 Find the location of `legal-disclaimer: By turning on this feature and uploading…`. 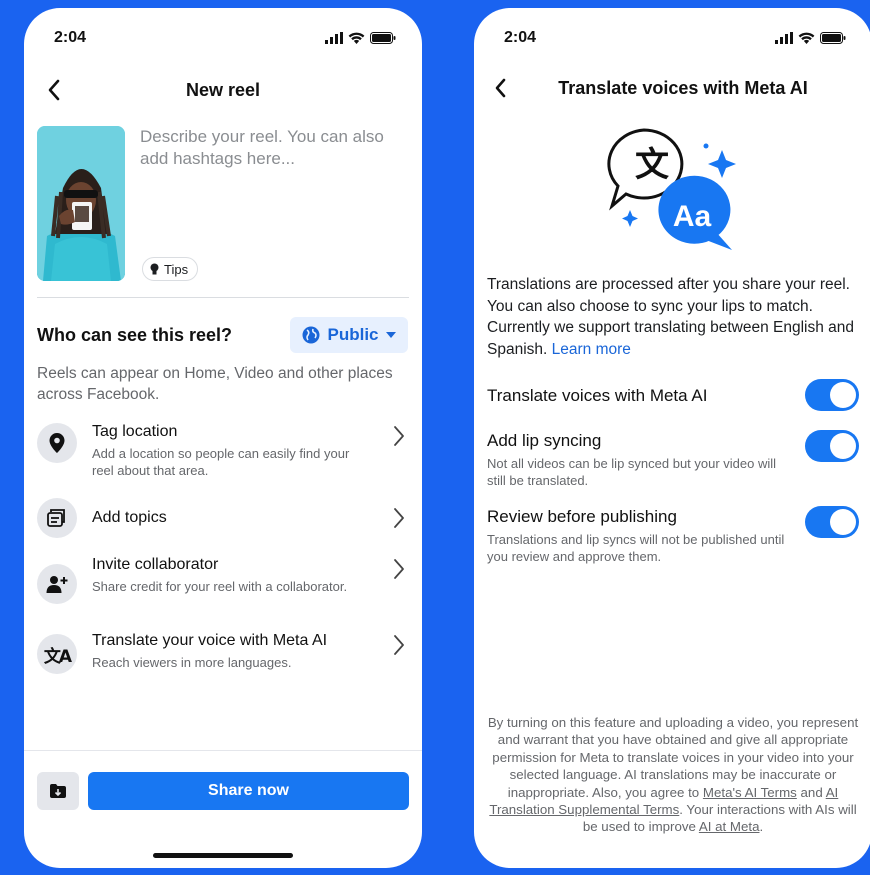

legal-disclaimer: By turning on this feature and uploading… is located at coordinates (673, 775).